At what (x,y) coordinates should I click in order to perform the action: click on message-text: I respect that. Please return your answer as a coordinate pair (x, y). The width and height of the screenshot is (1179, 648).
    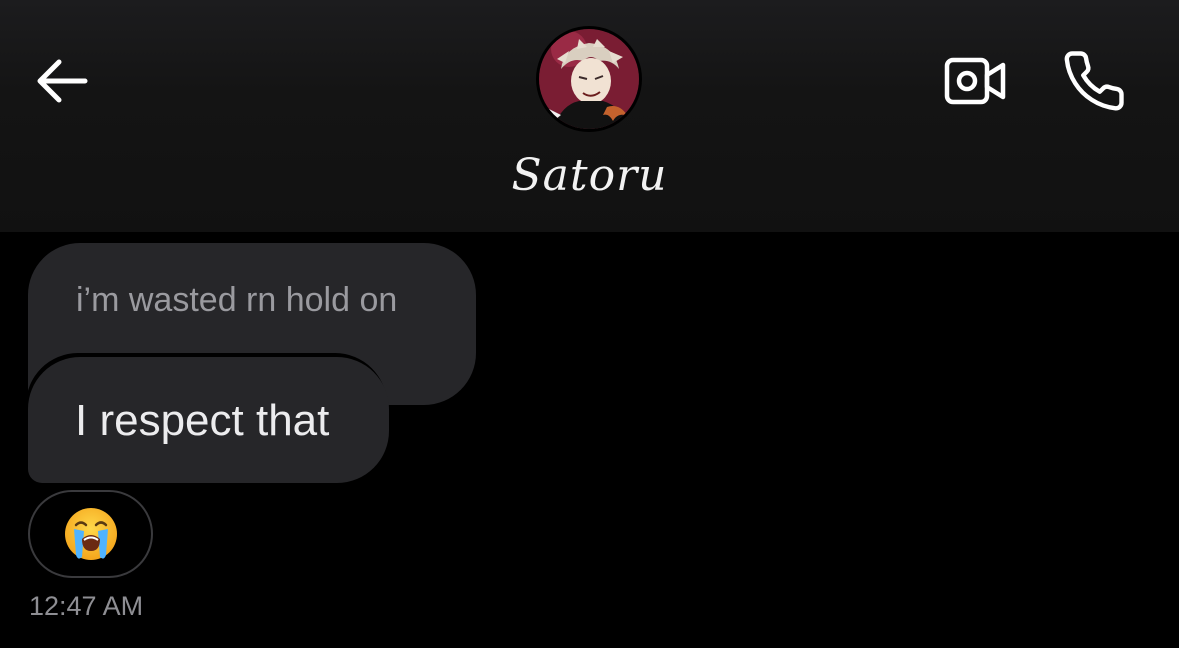
    Looking at the image, I should click on (202, 420).